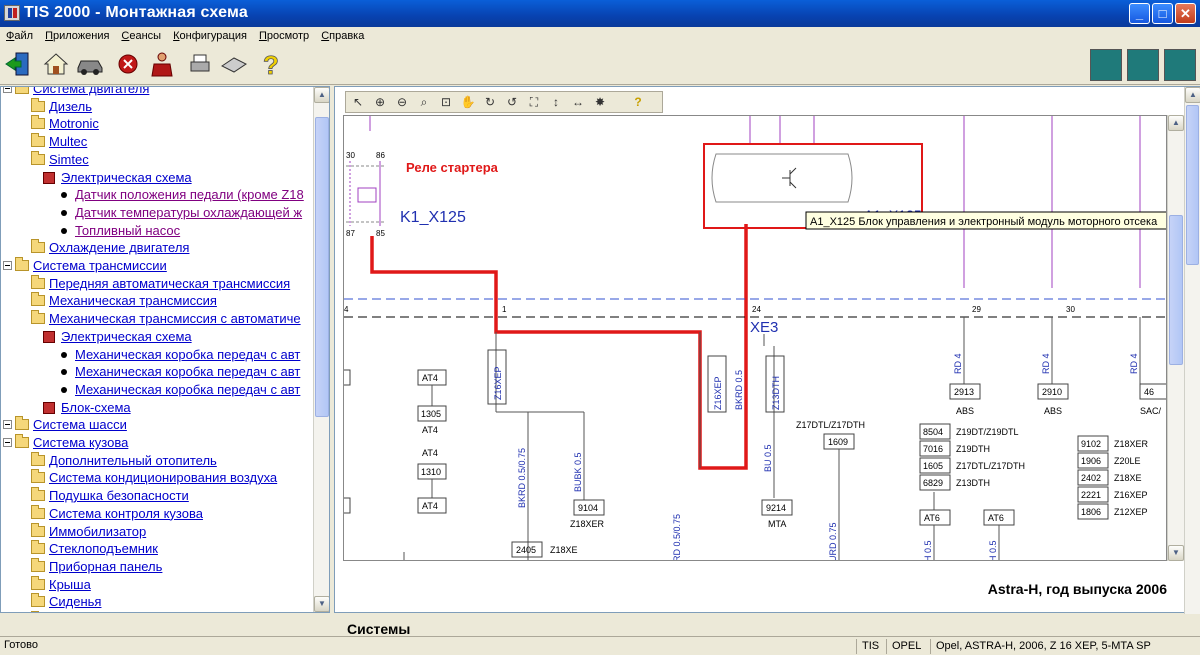  What do you see at coordinates (600, 13) in the screenshot?
I see `title-bar: TIS 2000 - Монтажная схема _ □ ✕` at bounding box center [600, 13].